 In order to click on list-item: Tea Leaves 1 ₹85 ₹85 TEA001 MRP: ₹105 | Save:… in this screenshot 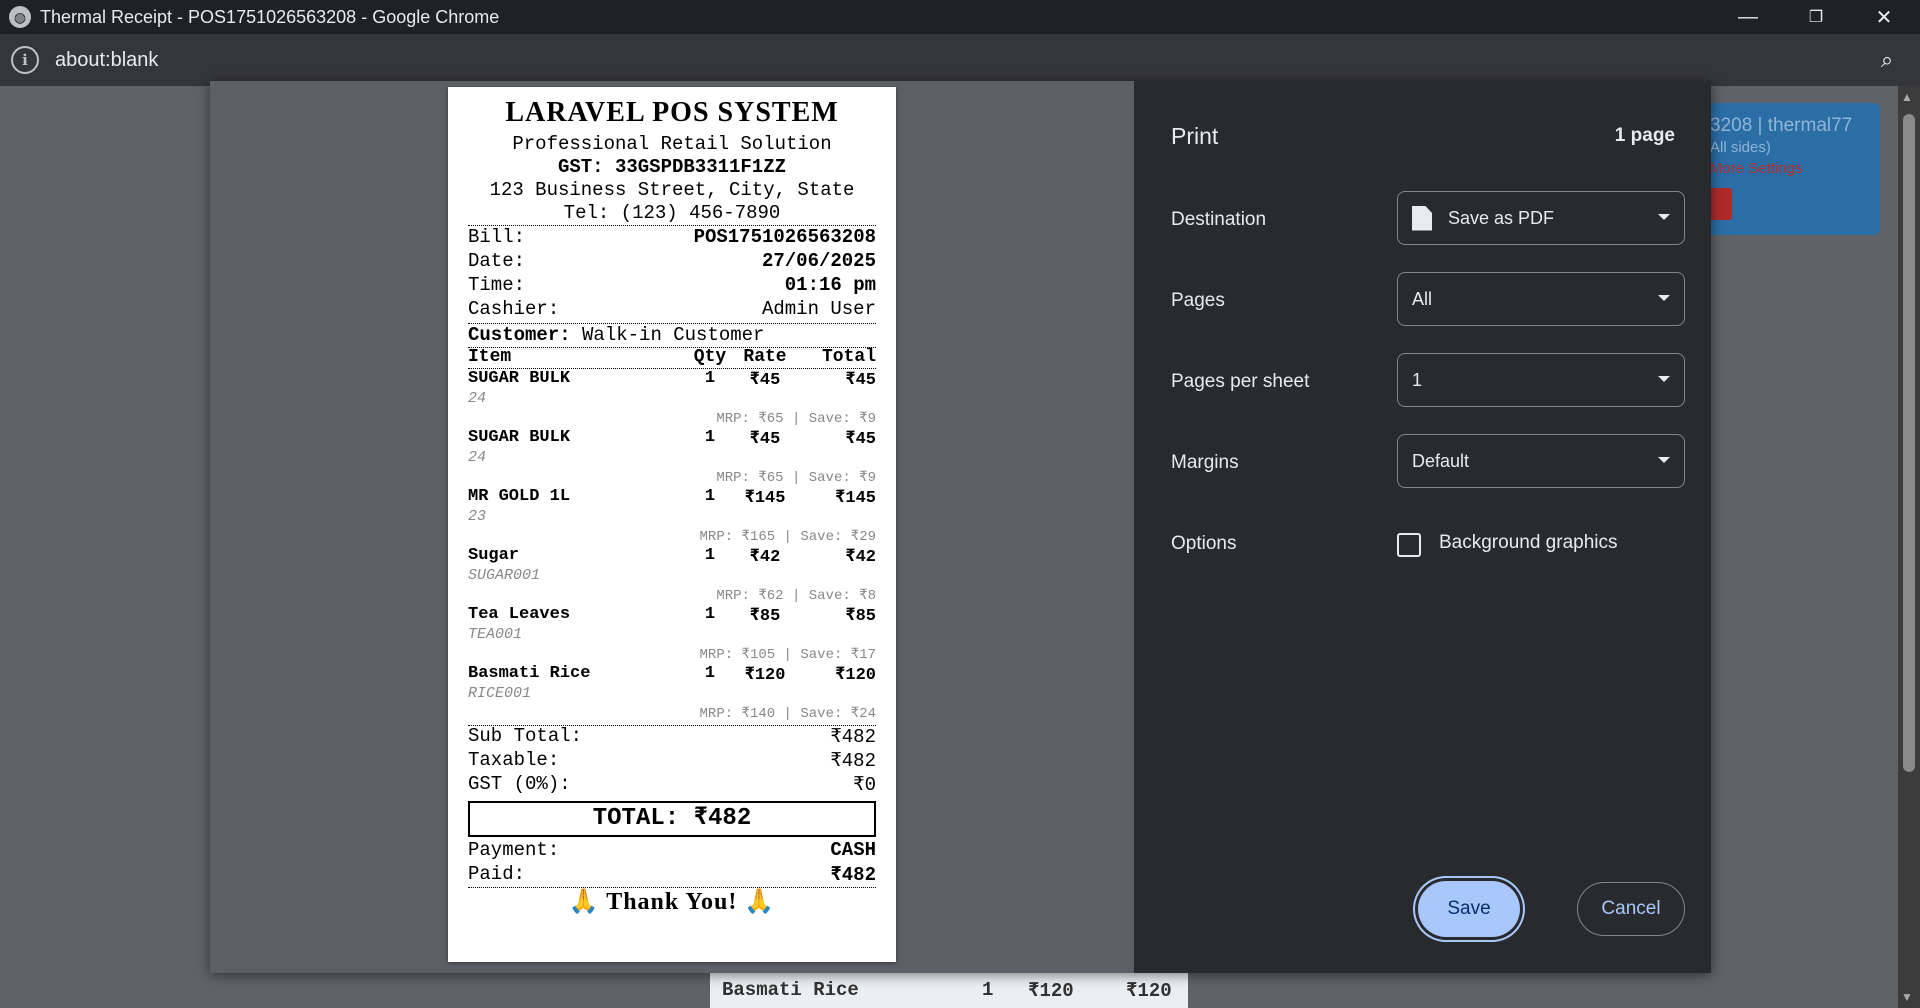, I will do `click(672, 634)`.